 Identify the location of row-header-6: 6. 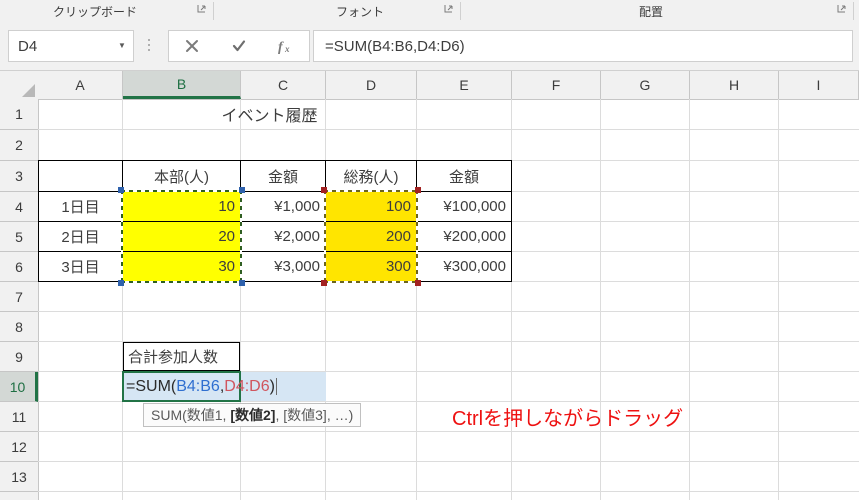
(19, 267).